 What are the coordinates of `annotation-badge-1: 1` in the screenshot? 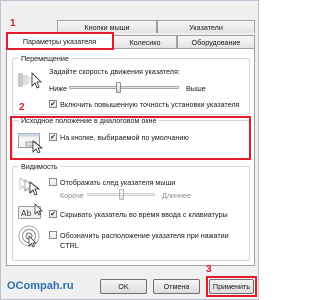 It's located at (13, 23).